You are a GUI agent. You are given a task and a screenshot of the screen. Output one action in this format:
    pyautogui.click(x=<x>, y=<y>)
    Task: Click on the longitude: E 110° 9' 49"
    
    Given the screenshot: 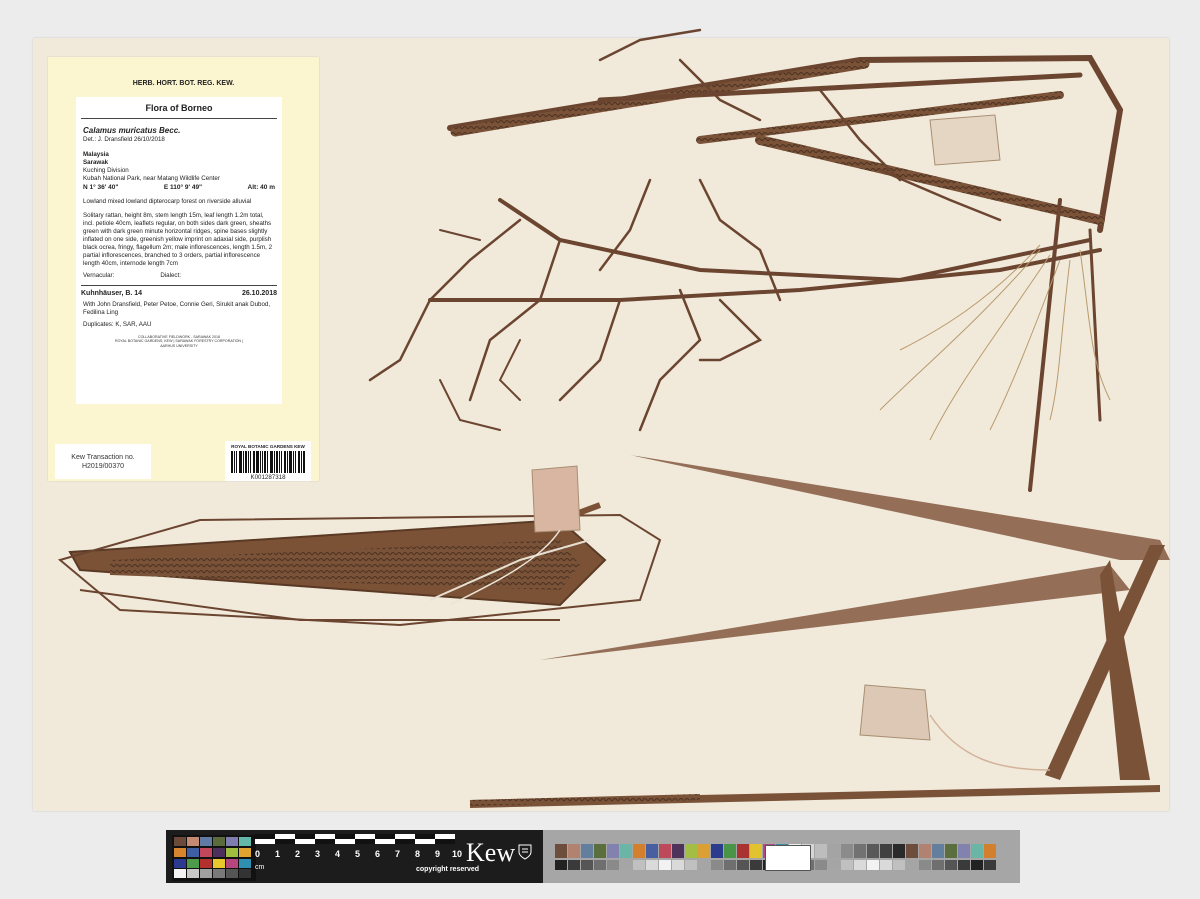 What is the action you would take?
    pyautogui.click(x=183, y=187)
    